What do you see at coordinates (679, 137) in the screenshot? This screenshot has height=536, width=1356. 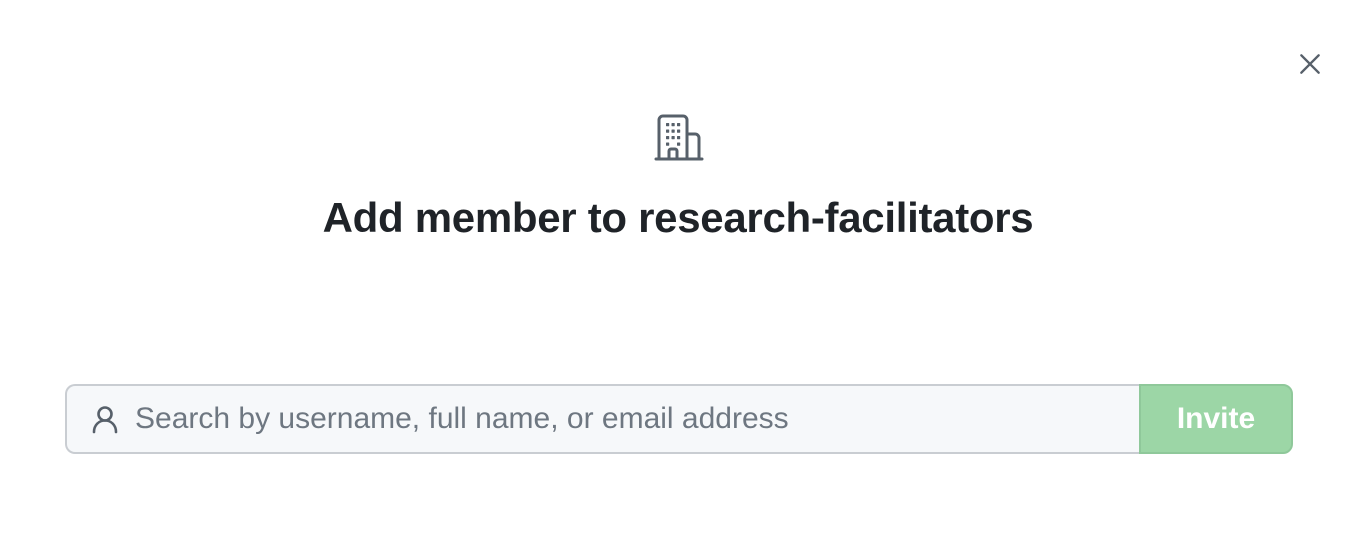 I see `organization-icon` at bounding box center [679, 137].